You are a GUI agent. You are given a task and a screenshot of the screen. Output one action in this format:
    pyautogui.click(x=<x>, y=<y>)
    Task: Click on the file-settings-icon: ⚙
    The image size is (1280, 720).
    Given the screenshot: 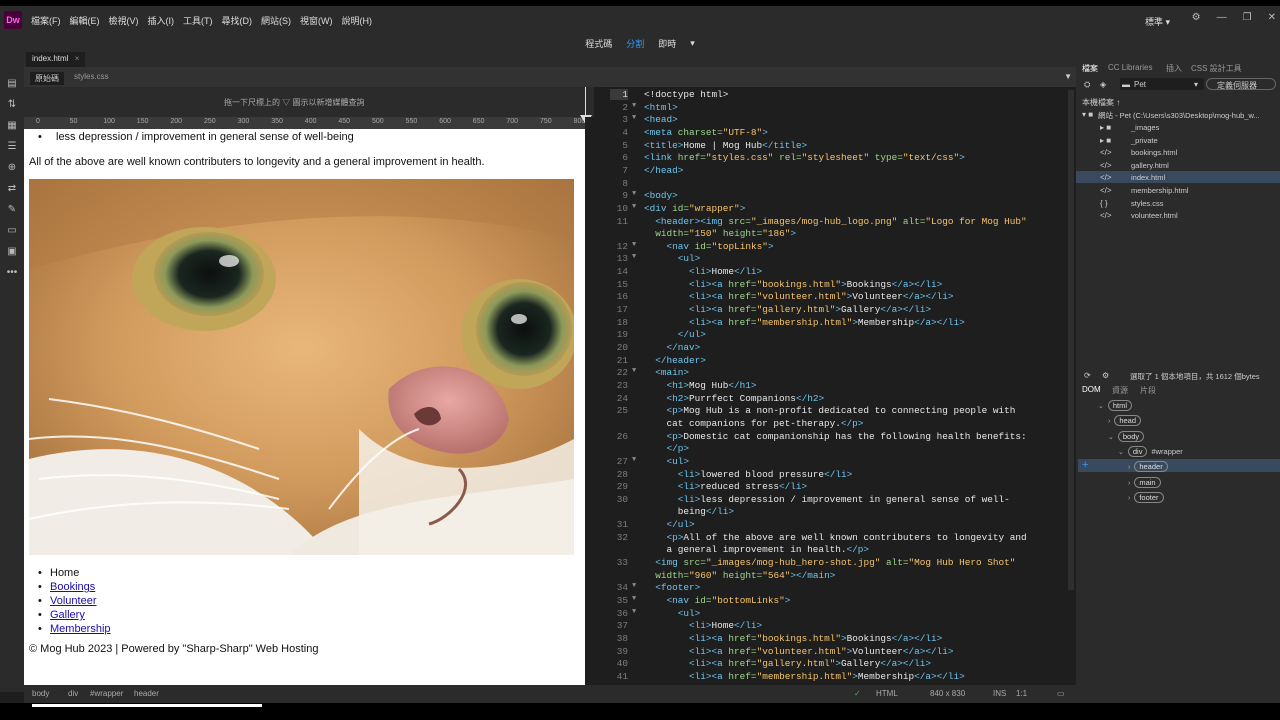 What is the action you would take?
    pyautogui.click(x=1105, y=375)
    